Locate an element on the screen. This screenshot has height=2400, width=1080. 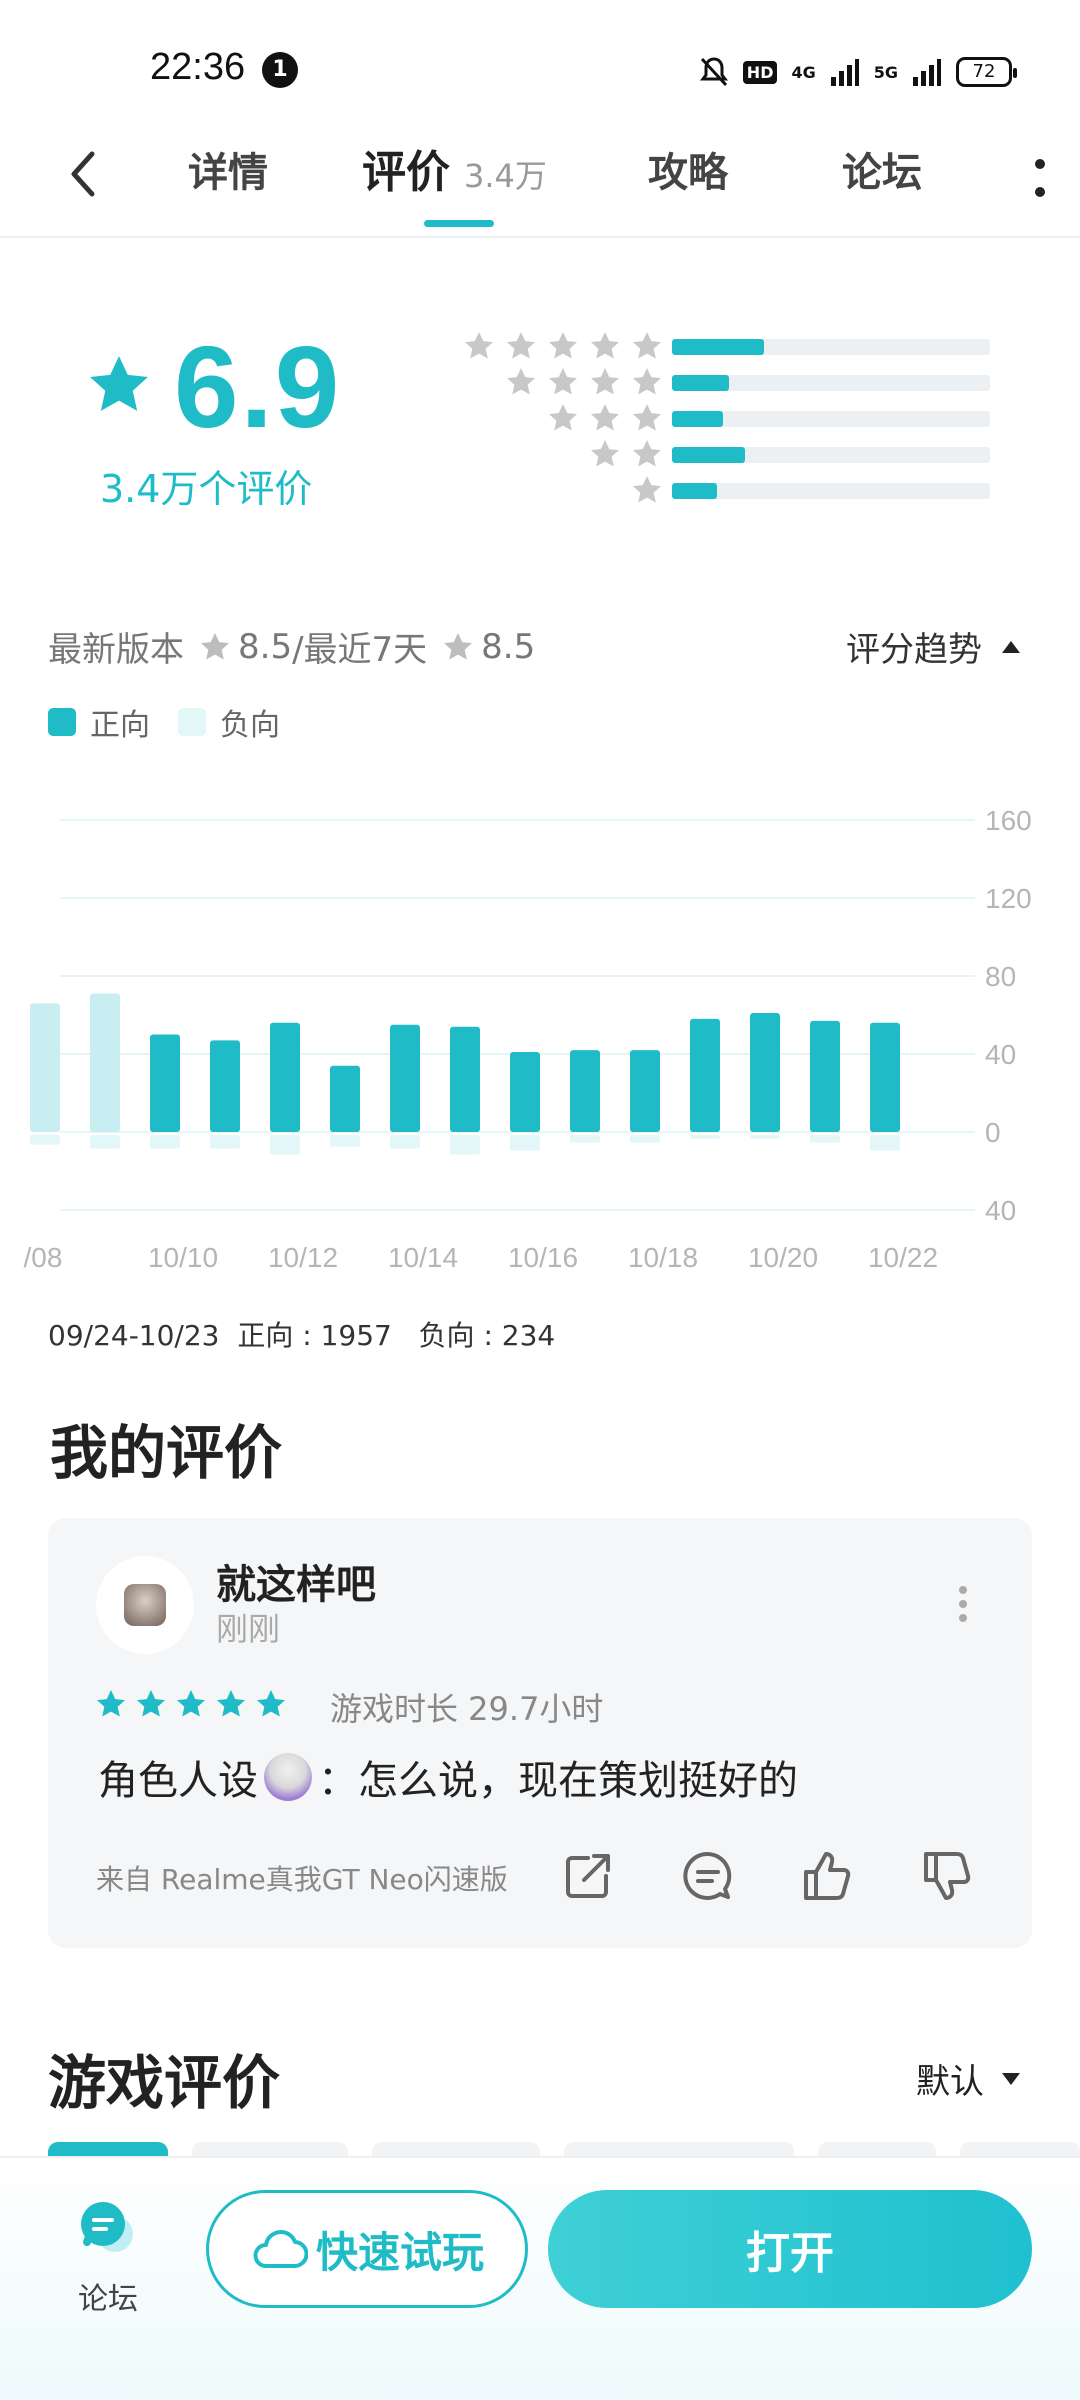
thumbs-up-icon is located at coordinates (828, 1876).